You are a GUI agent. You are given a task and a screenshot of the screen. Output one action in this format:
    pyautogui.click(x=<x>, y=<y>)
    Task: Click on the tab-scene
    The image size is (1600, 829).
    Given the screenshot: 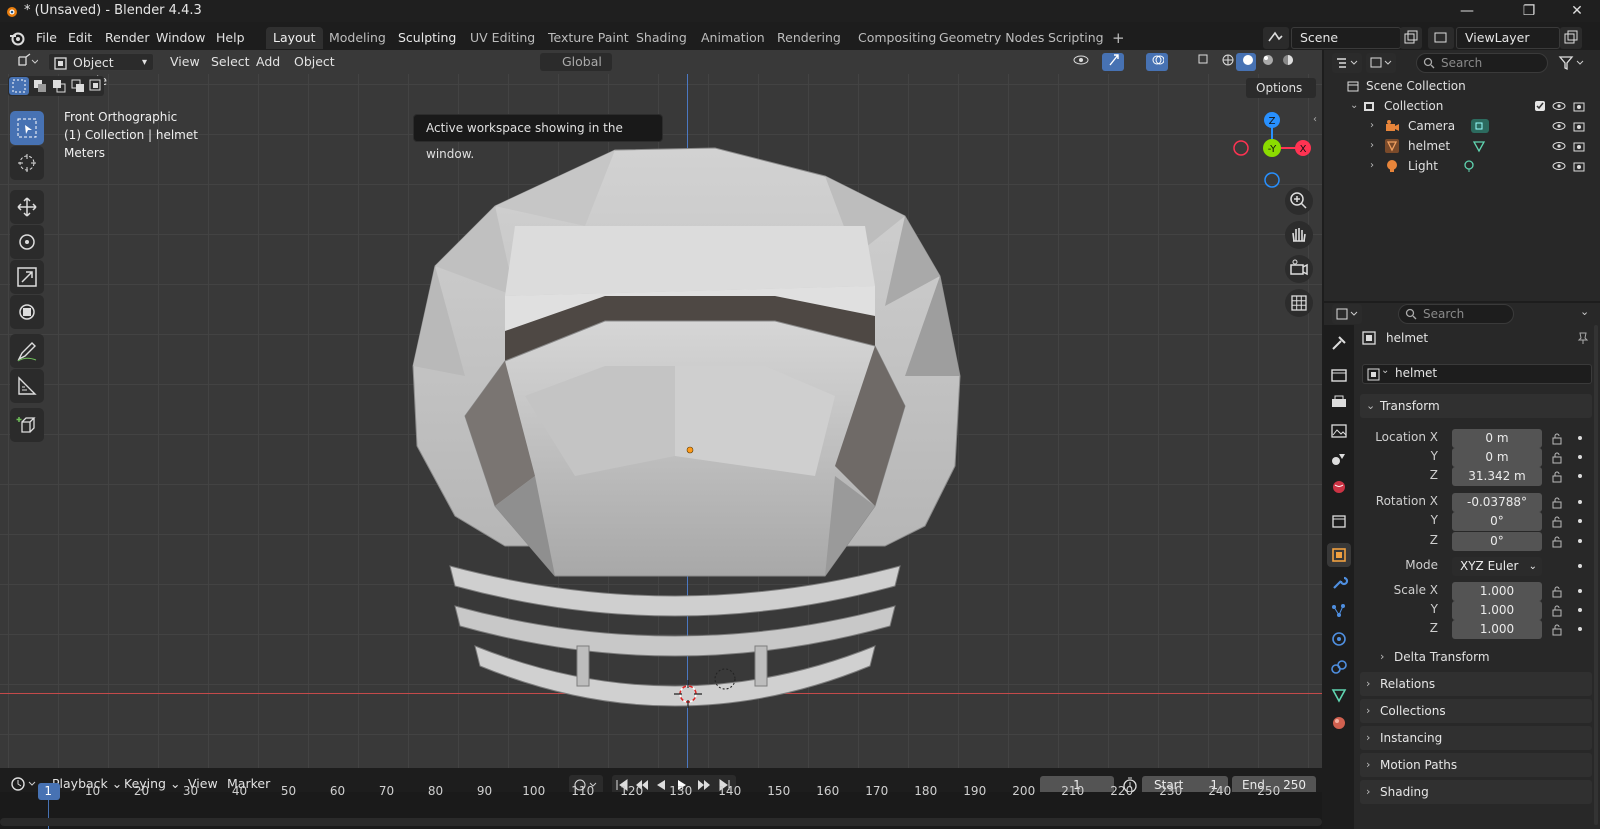 What is the action you would take?
    pyautogui.click(x=1339, y=459)
    